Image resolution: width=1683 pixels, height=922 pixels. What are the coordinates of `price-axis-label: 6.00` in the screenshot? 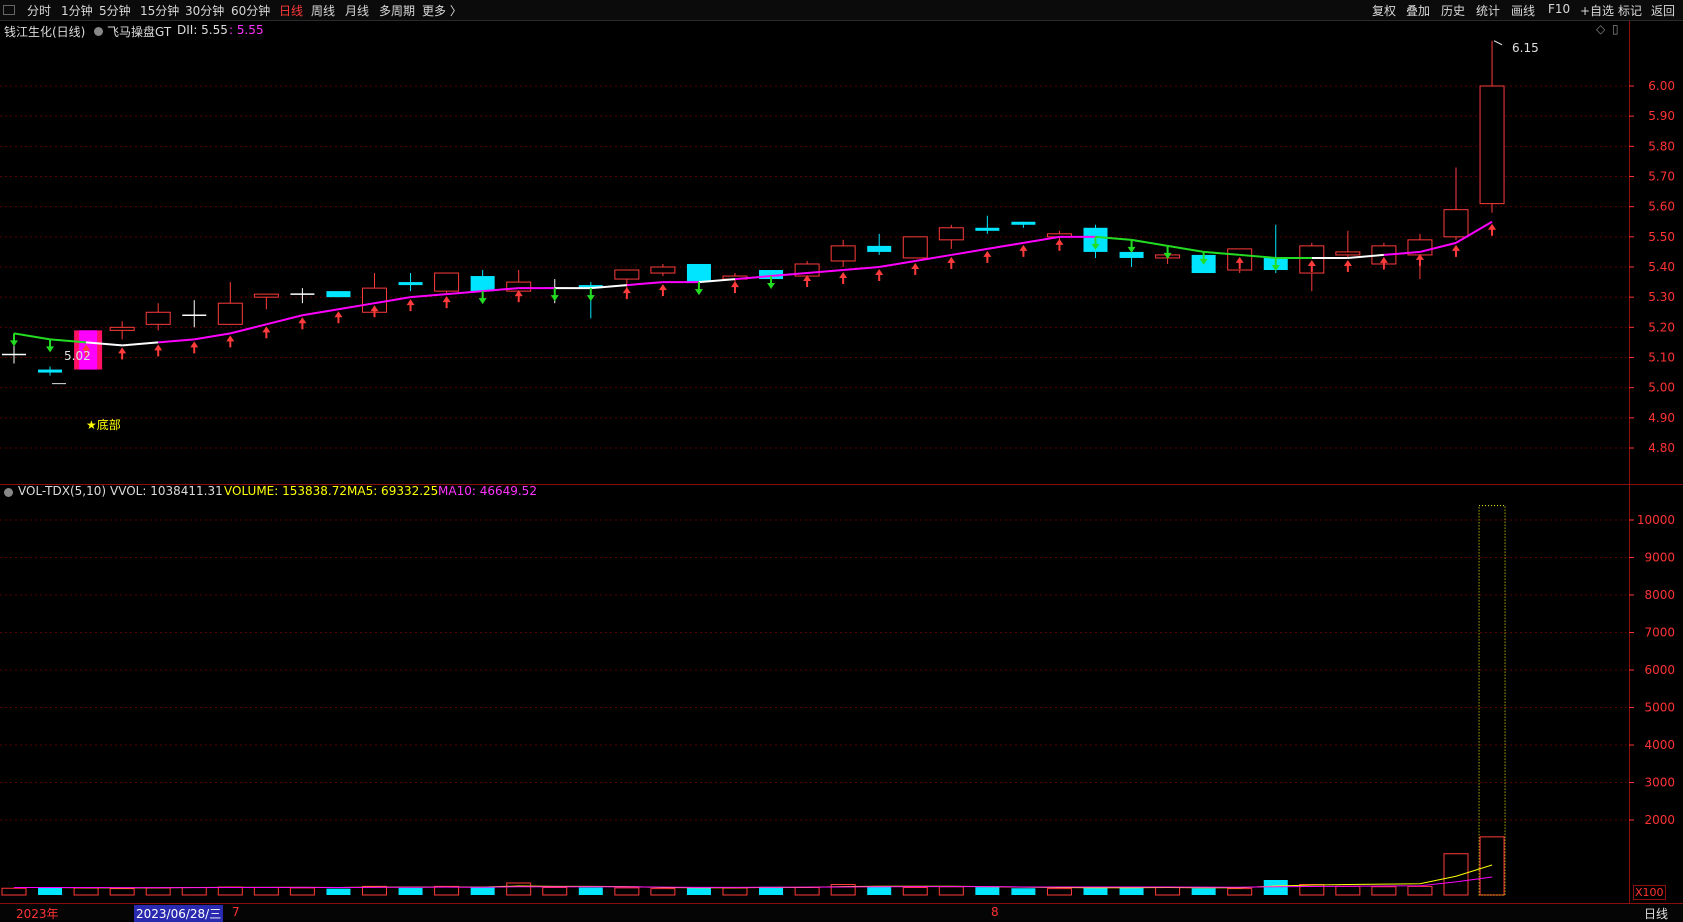 It's located at (1661, 86).